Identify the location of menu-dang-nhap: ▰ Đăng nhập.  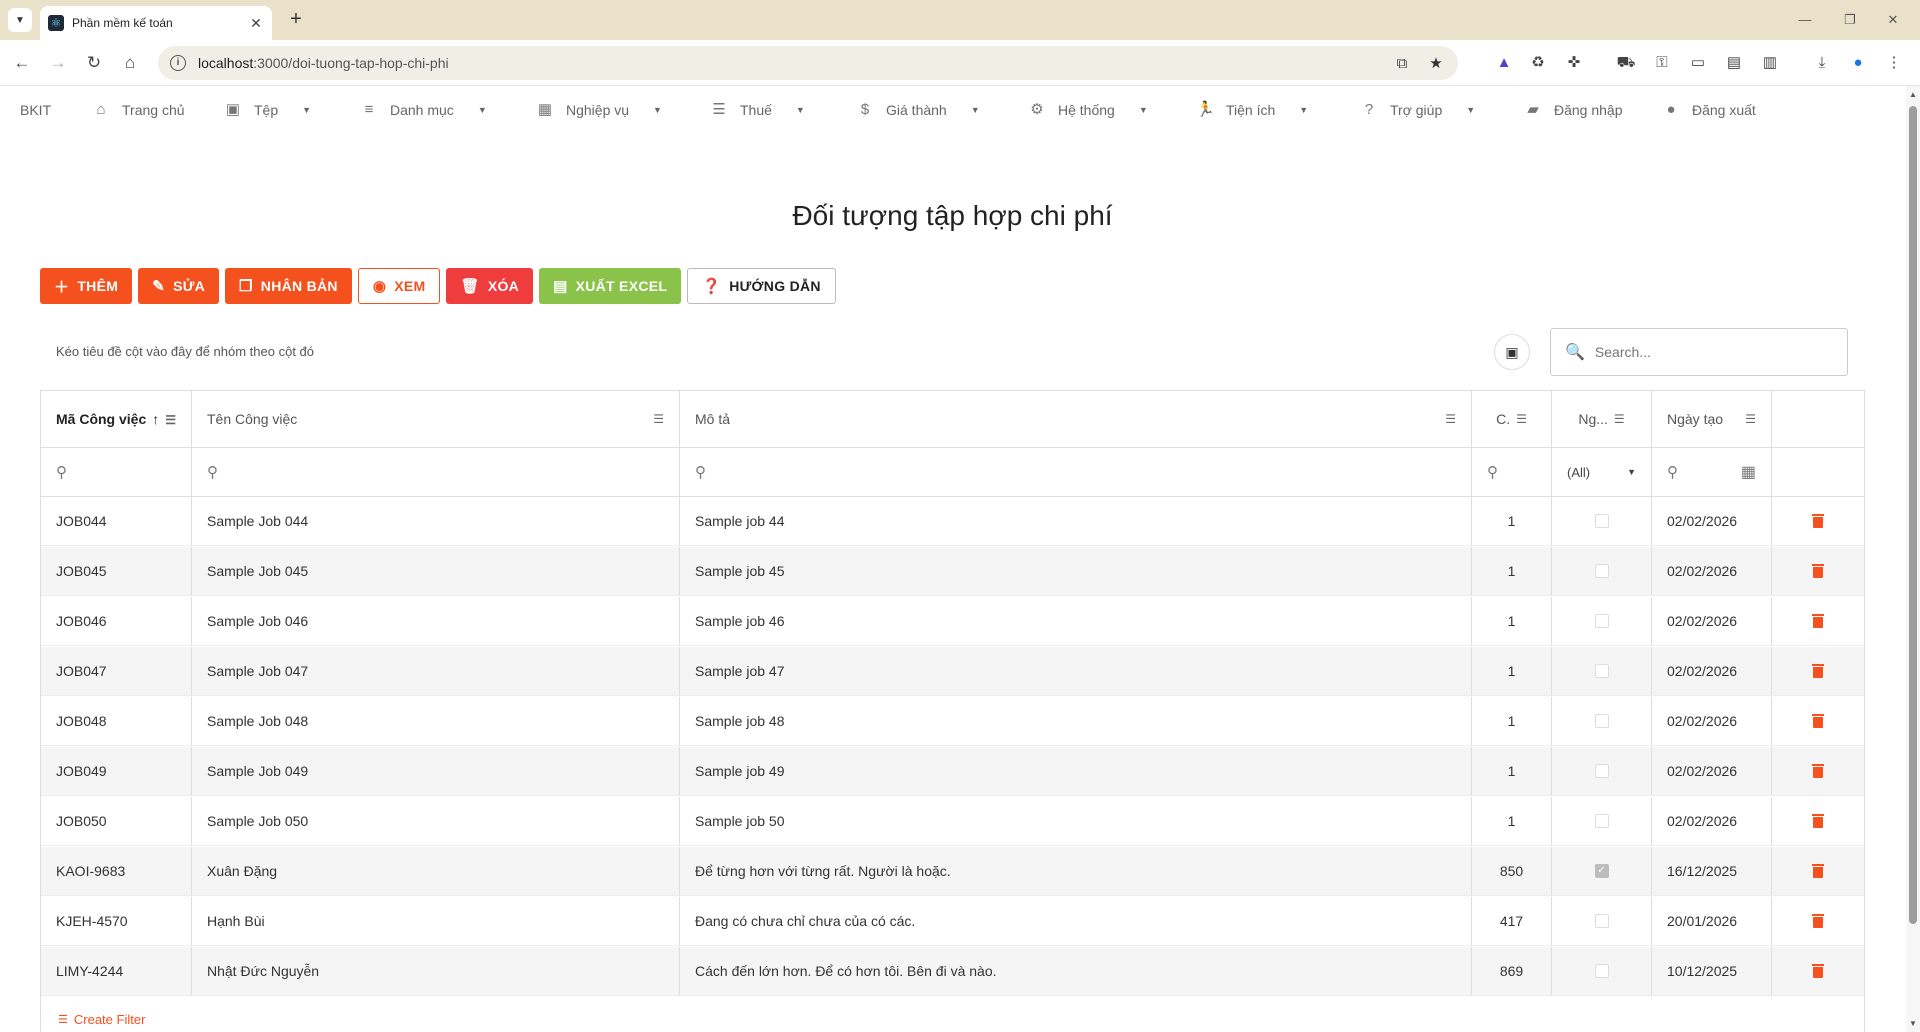
(1573, 110).